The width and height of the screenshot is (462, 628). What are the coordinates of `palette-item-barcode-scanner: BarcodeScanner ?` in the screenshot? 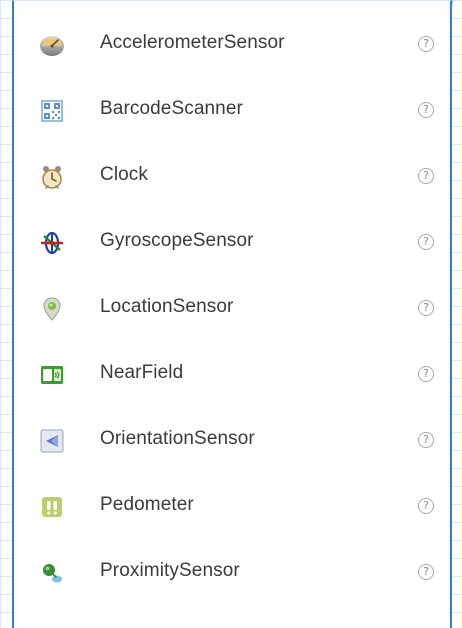 It's located at (232, 114).